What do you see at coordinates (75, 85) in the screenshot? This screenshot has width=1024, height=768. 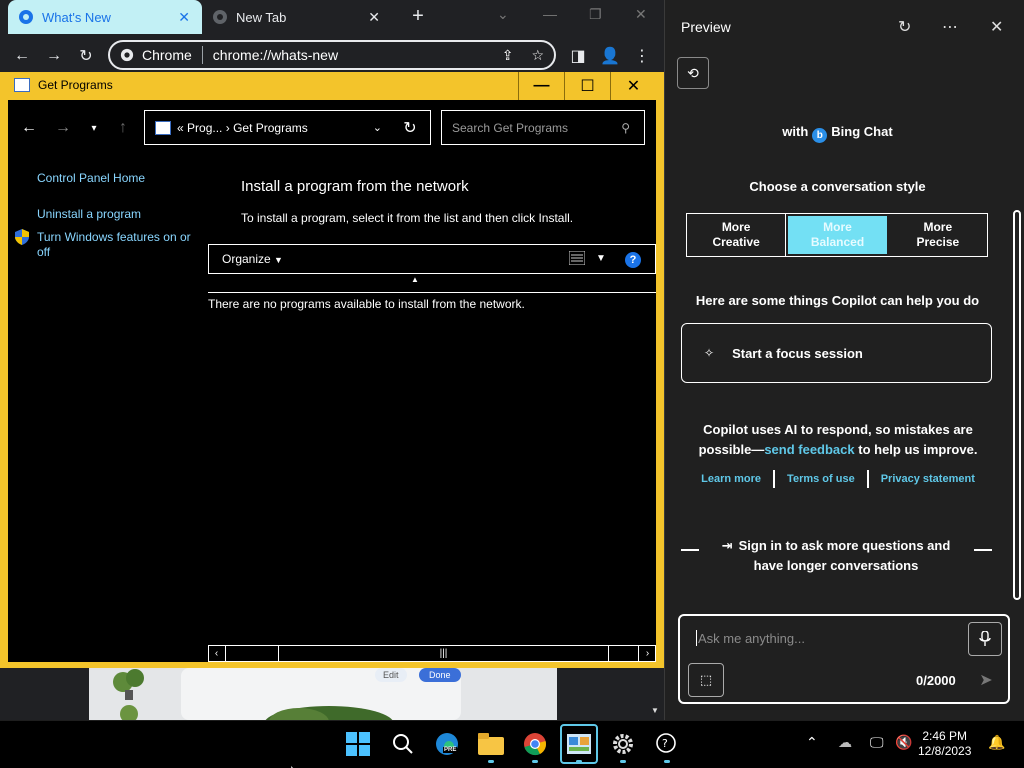 I see `window-title-text: Get Programs` at bounding box center [75, 85].